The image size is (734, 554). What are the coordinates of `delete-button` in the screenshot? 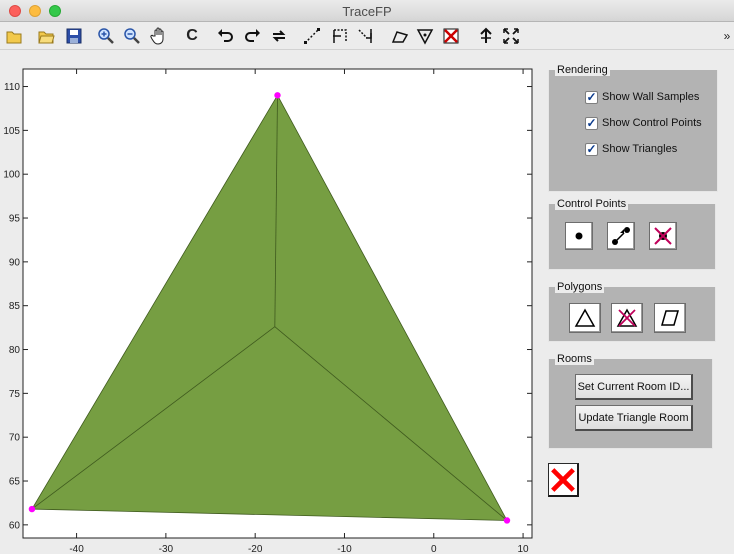 It's located at (563, 480).